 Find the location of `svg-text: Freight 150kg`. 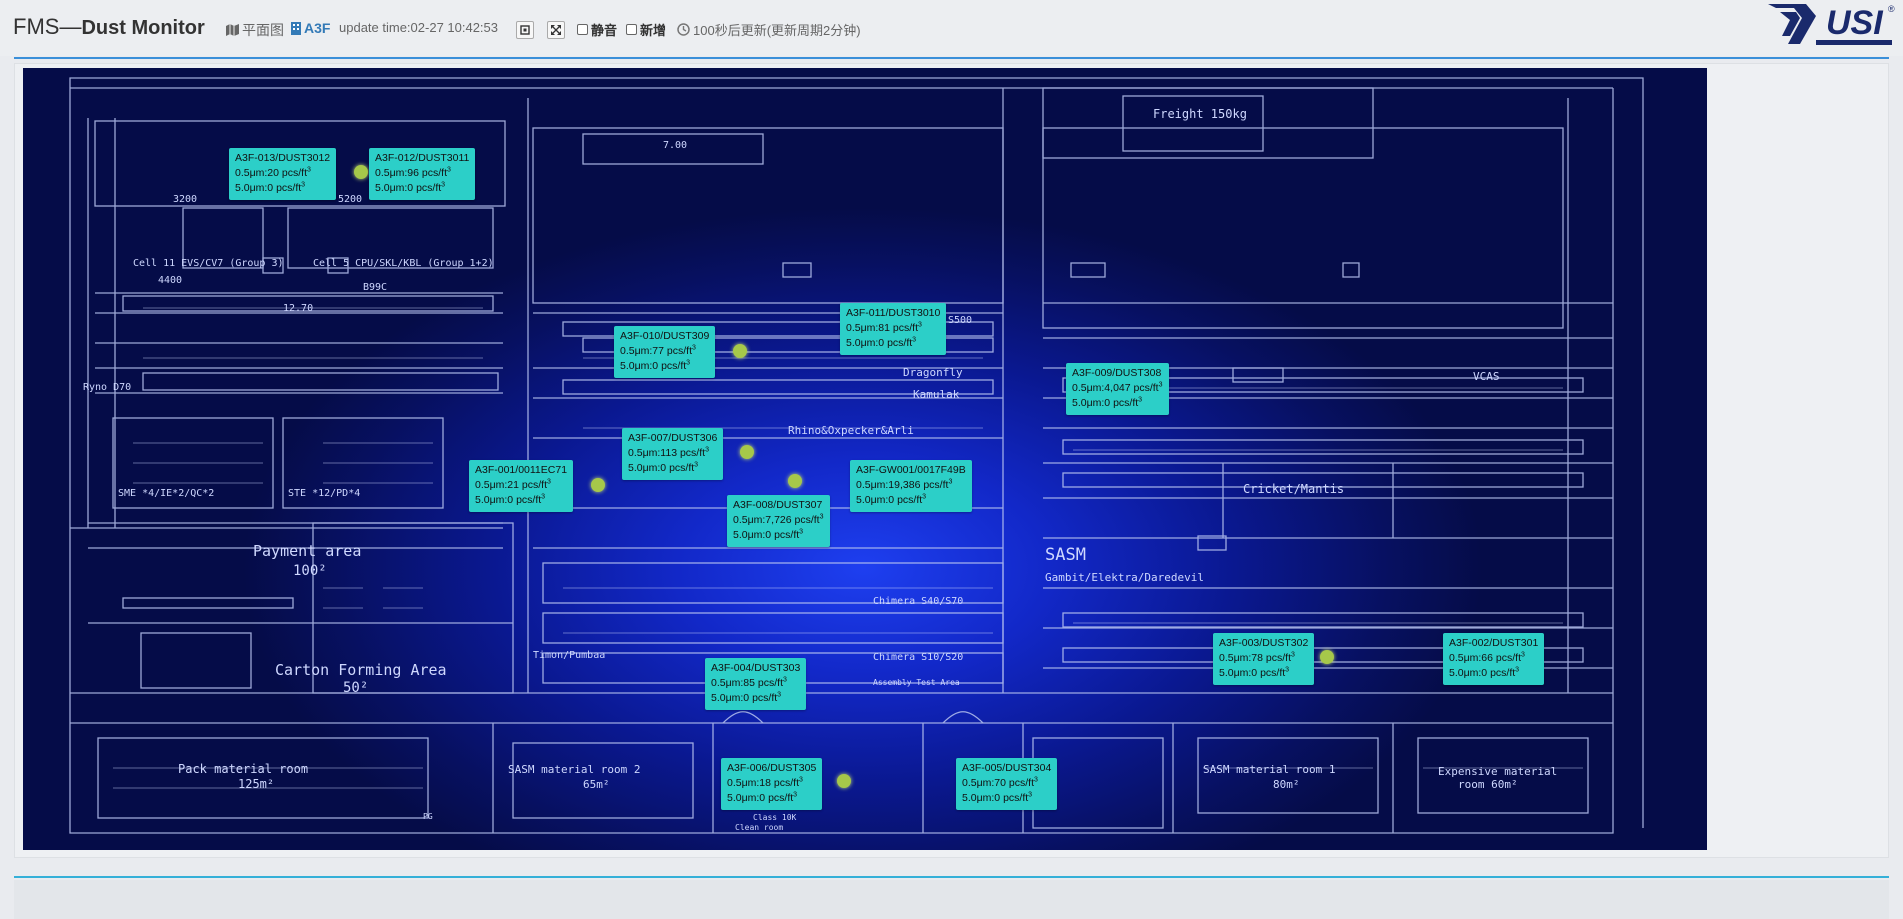

svg-text: Freight 150kg is located at coordinates (1200, 114).